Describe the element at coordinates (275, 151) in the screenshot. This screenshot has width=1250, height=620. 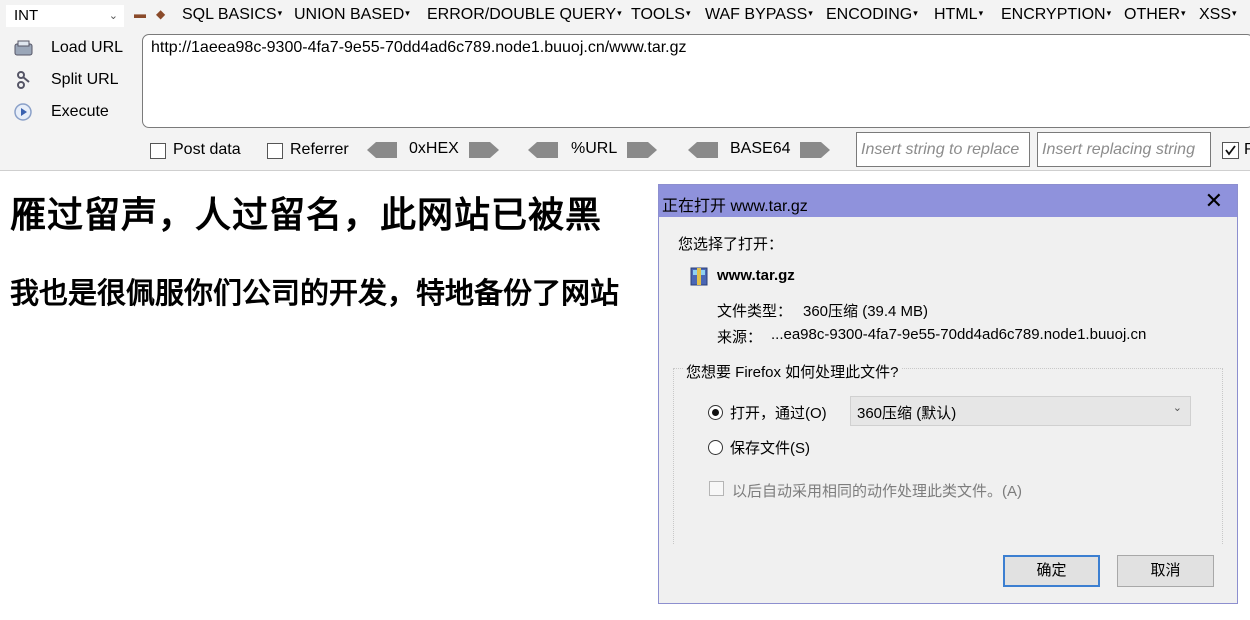
I see `referrer-checkbox` at that location.